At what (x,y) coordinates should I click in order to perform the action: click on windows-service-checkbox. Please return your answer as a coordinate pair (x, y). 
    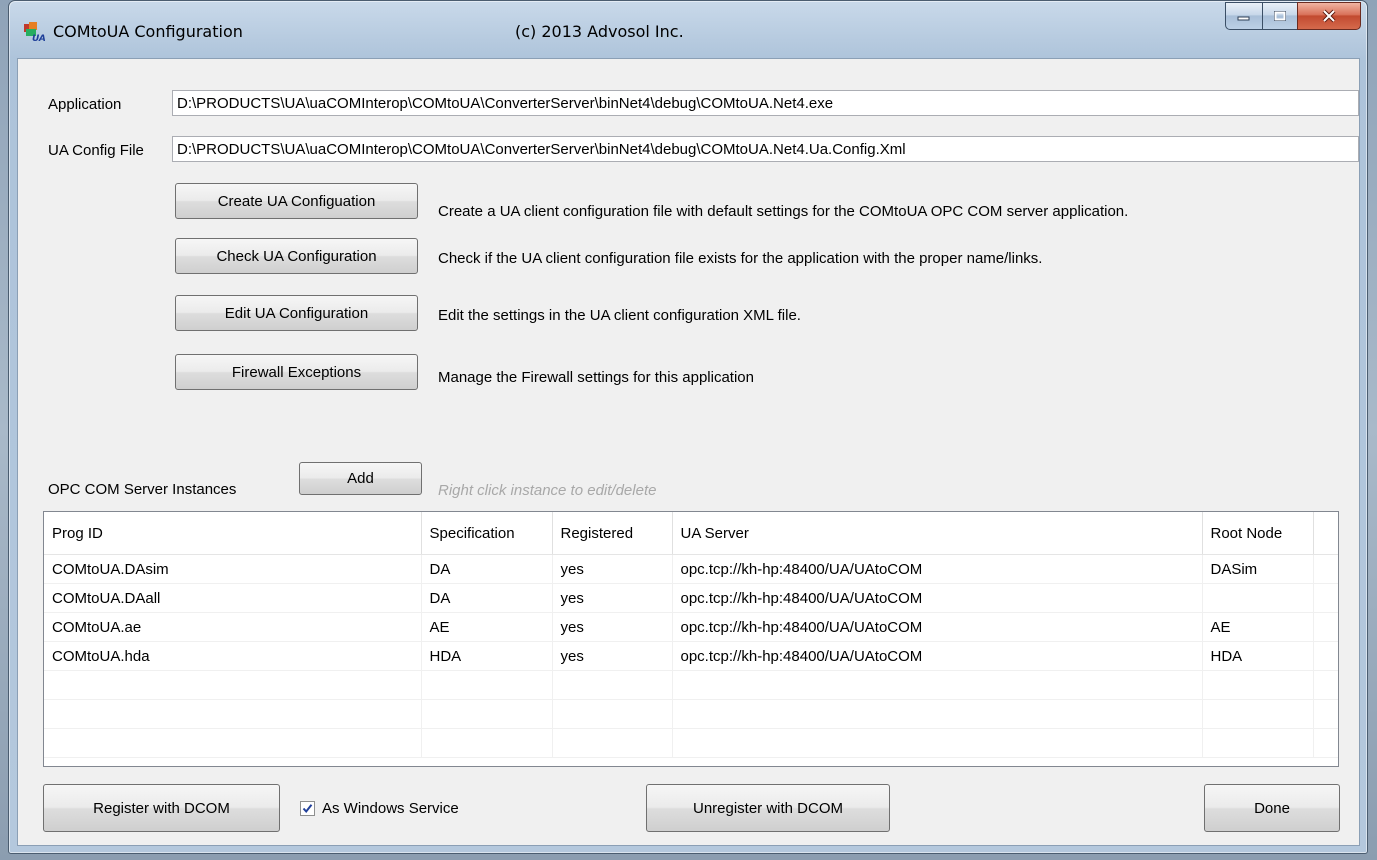
    Looking at the image, I should click on (307, 808).